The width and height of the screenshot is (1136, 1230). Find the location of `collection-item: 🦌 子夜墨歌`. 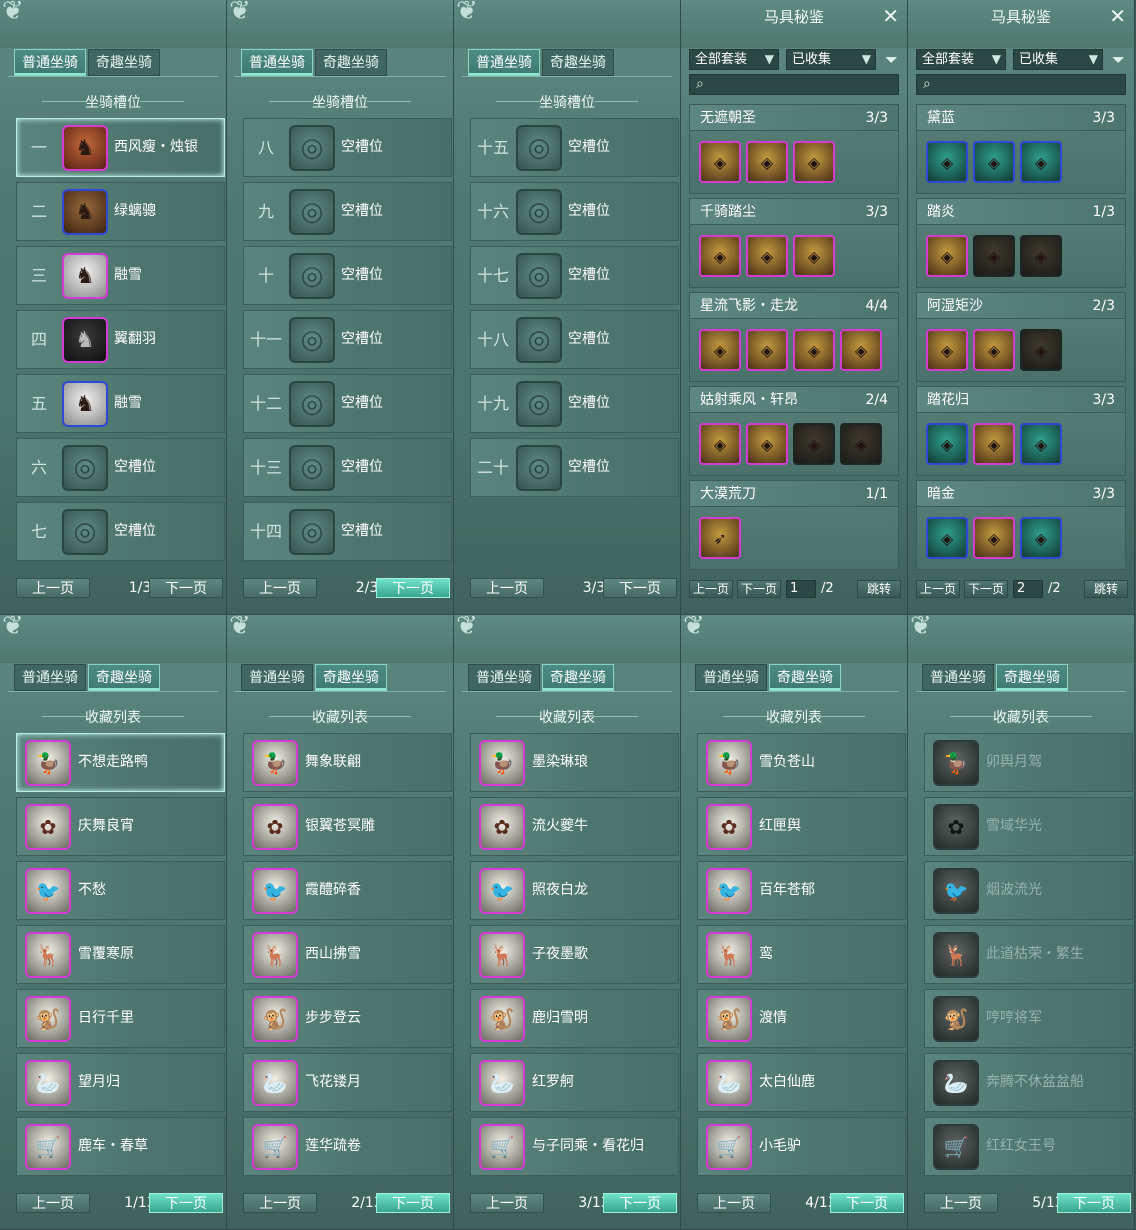

collection-item: 🦌 子夜墨歌 is located at coordinates (574, 954).